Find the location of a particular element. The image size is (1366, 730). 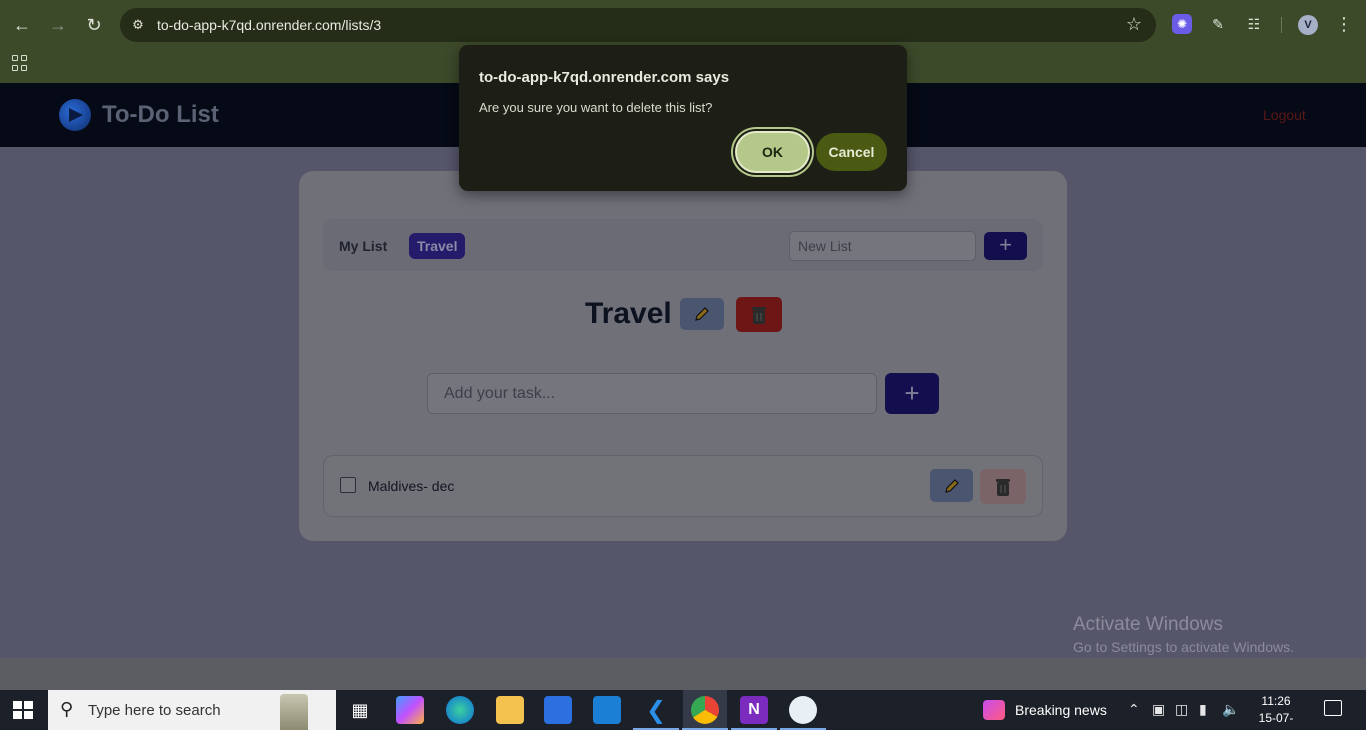

browser-menu-icon: ⋮ is located at coordinates (1344, 24).